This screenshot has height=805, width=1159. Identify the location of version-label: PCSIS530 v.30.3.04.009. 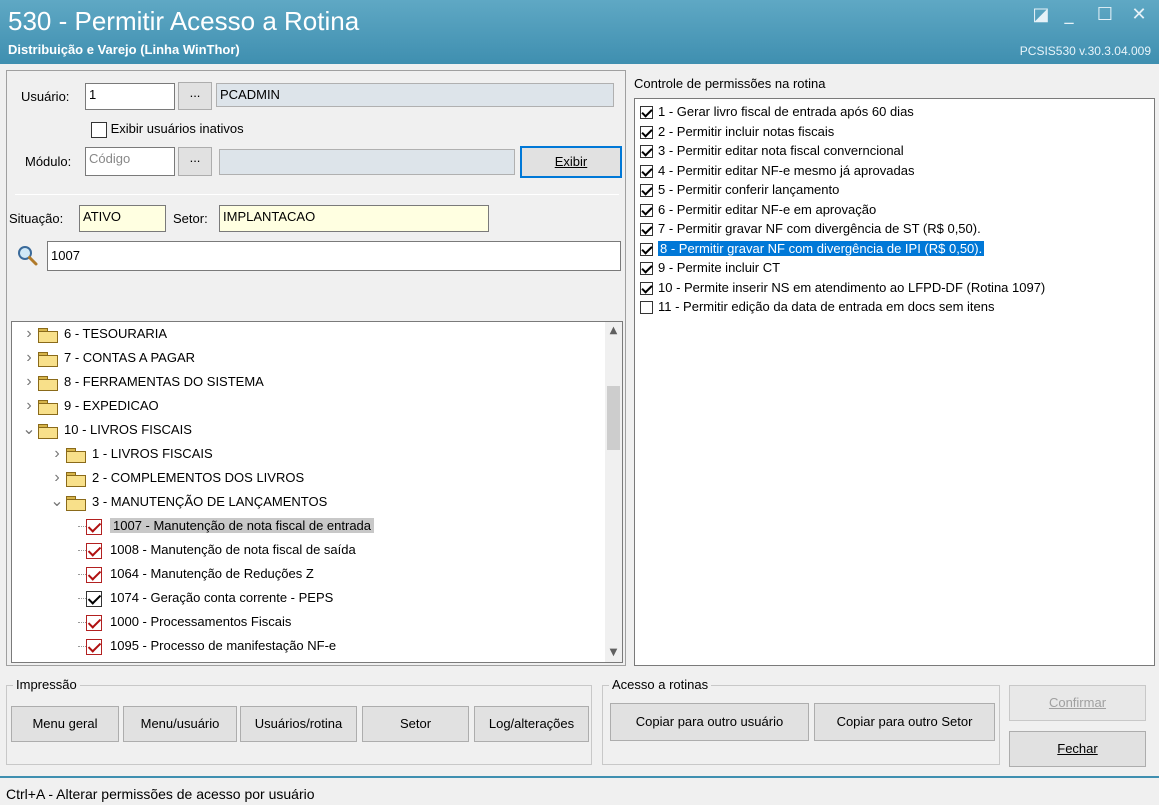
(1085, 51).